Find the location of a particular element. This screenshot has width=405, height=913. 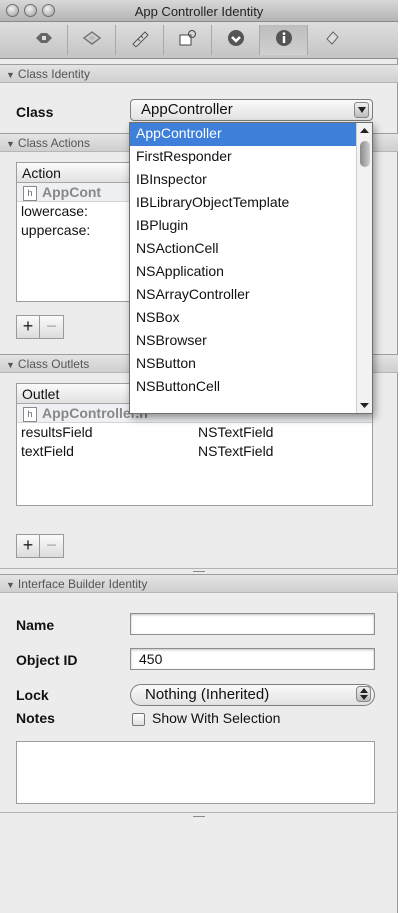

name-label: Name is located at coordinates (35, 625).